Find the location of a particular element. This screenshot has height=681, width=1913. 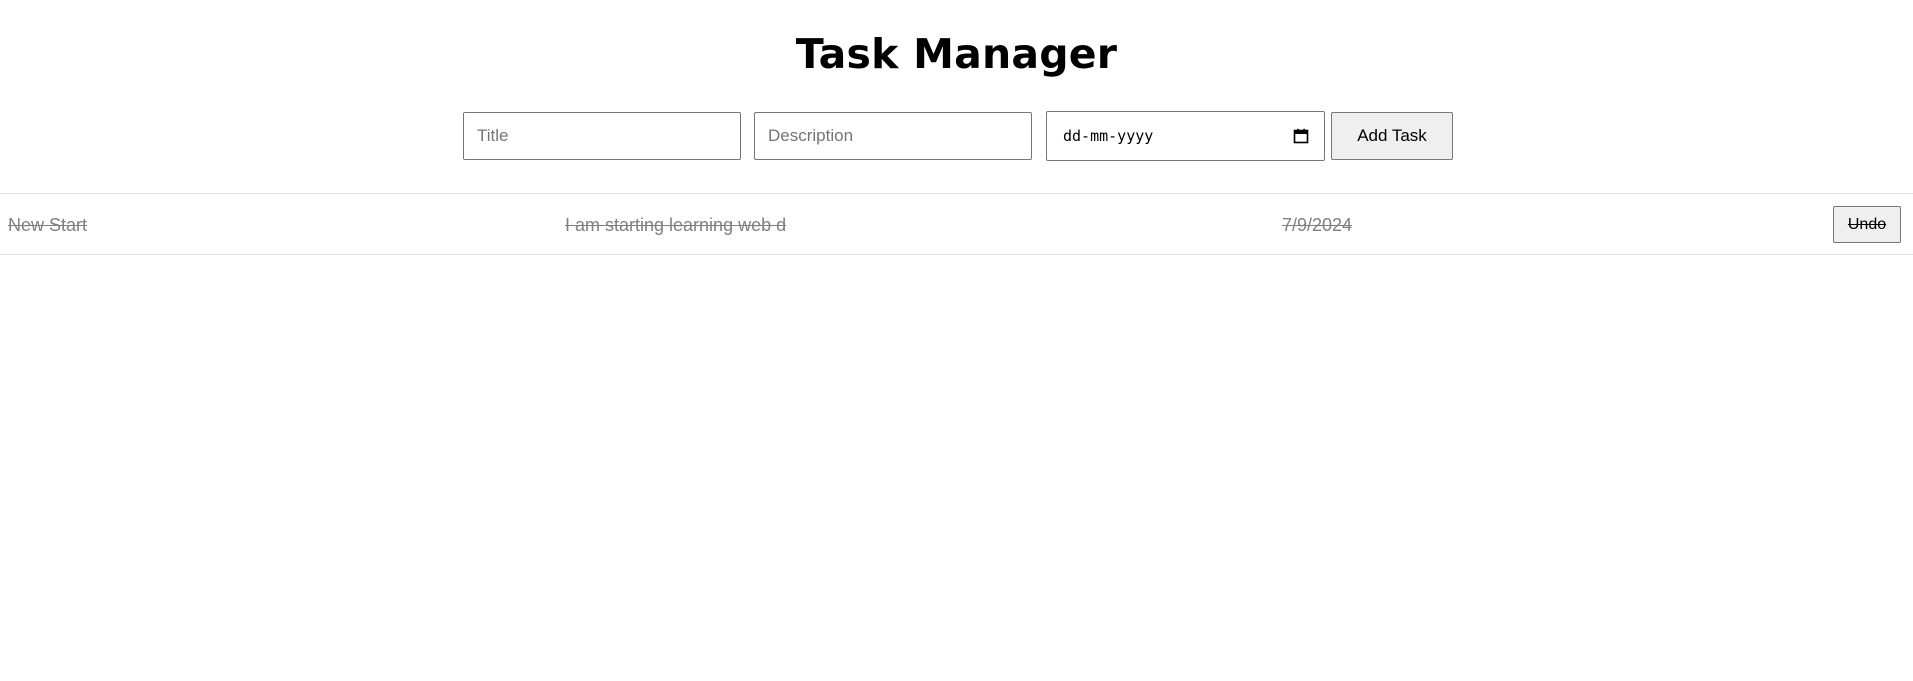

task-date: 7/9/2024 is located at coordinates (1317, 225).